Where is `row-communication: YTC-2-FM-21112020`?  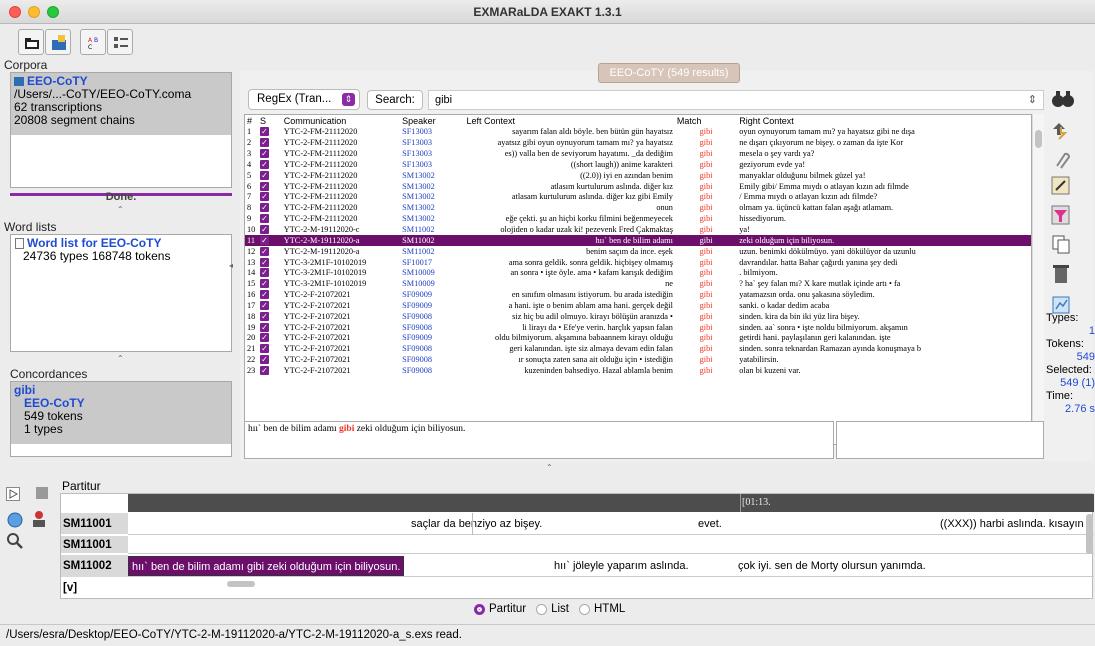
row-communication: YTC-2-FM-21112020 is located at coordinates (320, 208).